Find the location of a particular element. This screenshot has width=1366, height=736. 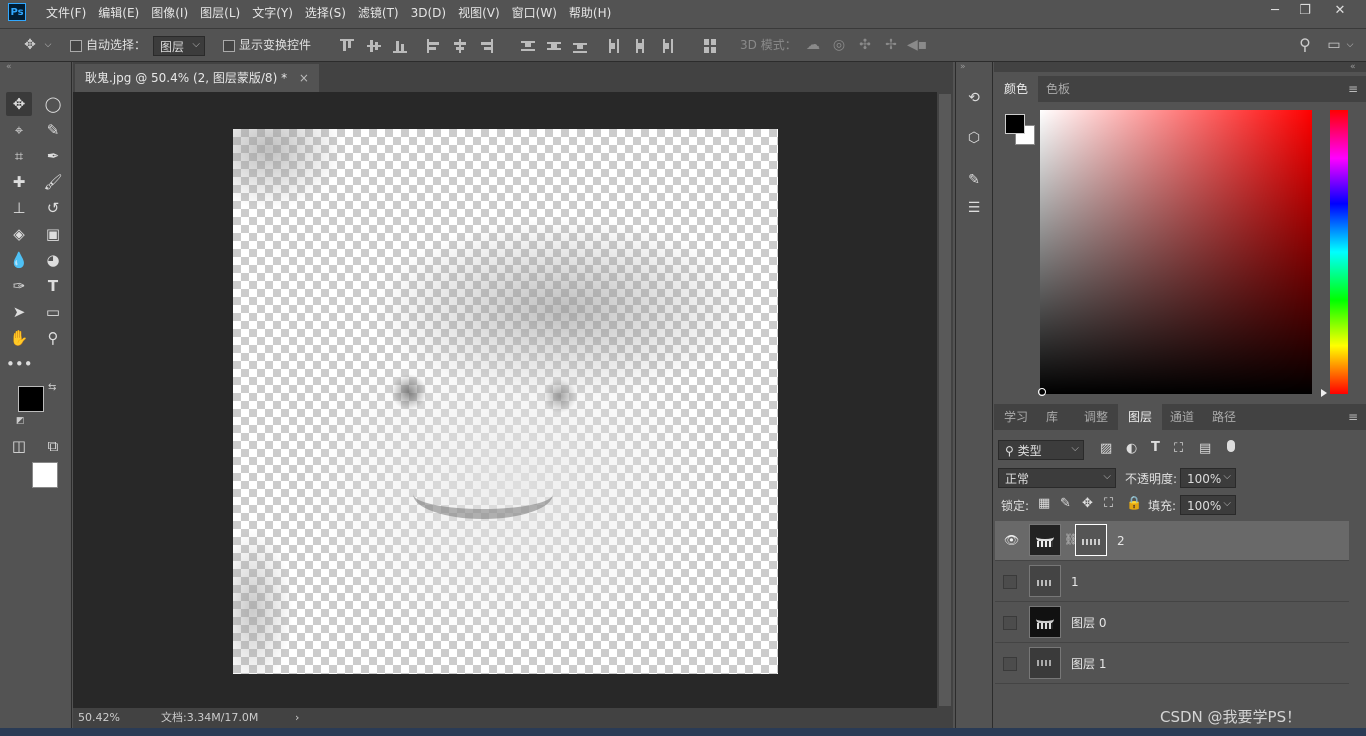

tab-swatches: 色板 is located at coordinates (1058, 89).